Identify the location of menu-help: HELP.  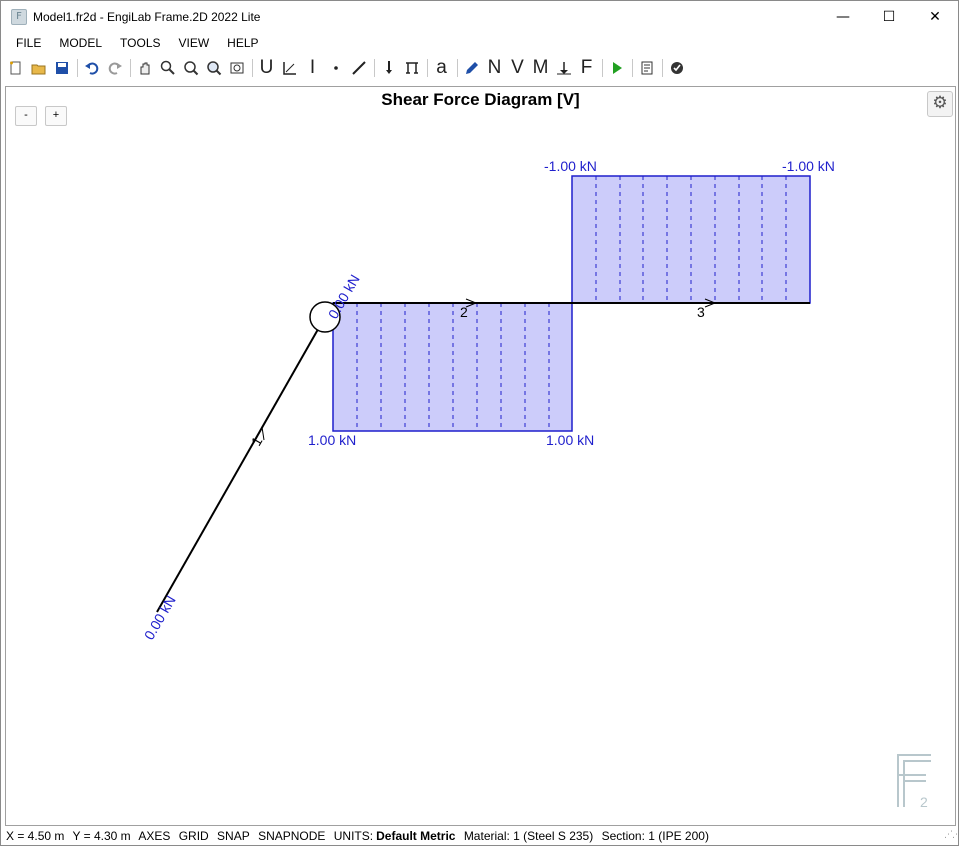
(242, 43).